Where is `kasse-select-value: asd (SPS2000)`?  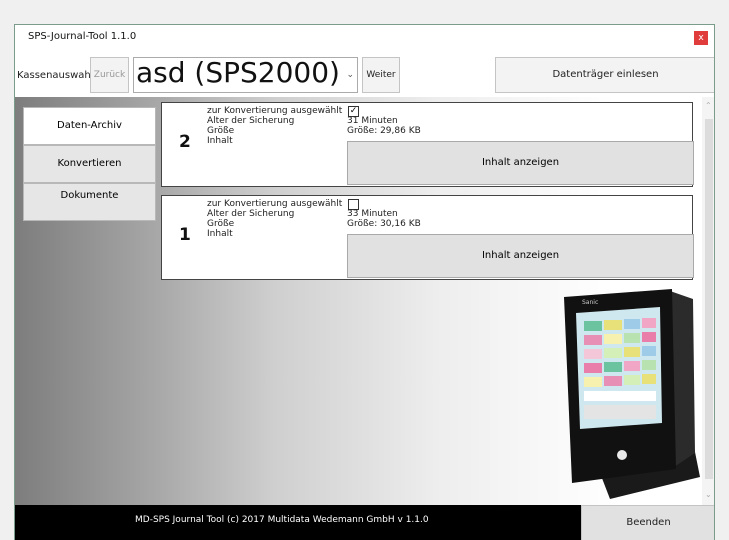
kasse-select-value: asd (SPS2000) is located at coordinates (238, 72).